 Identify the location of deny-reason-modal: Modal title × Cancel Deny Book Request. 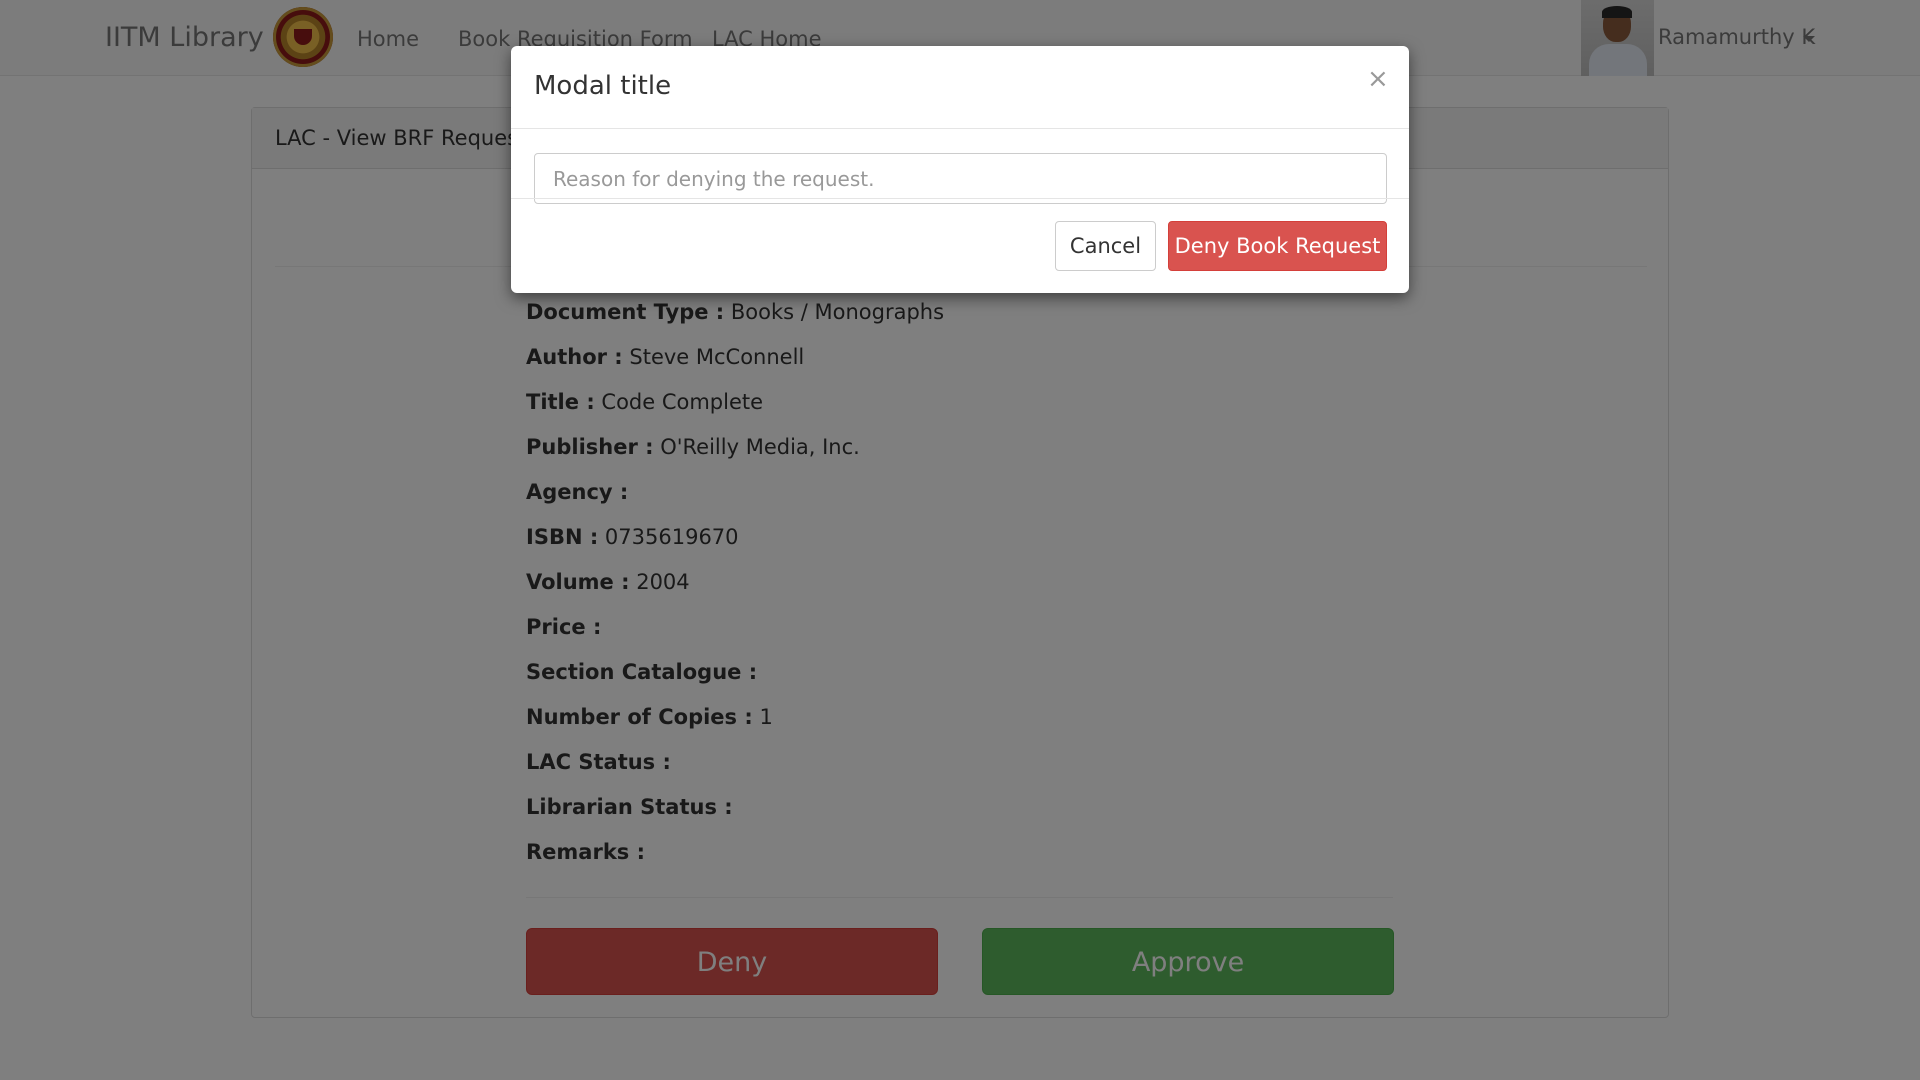
(960, 169).